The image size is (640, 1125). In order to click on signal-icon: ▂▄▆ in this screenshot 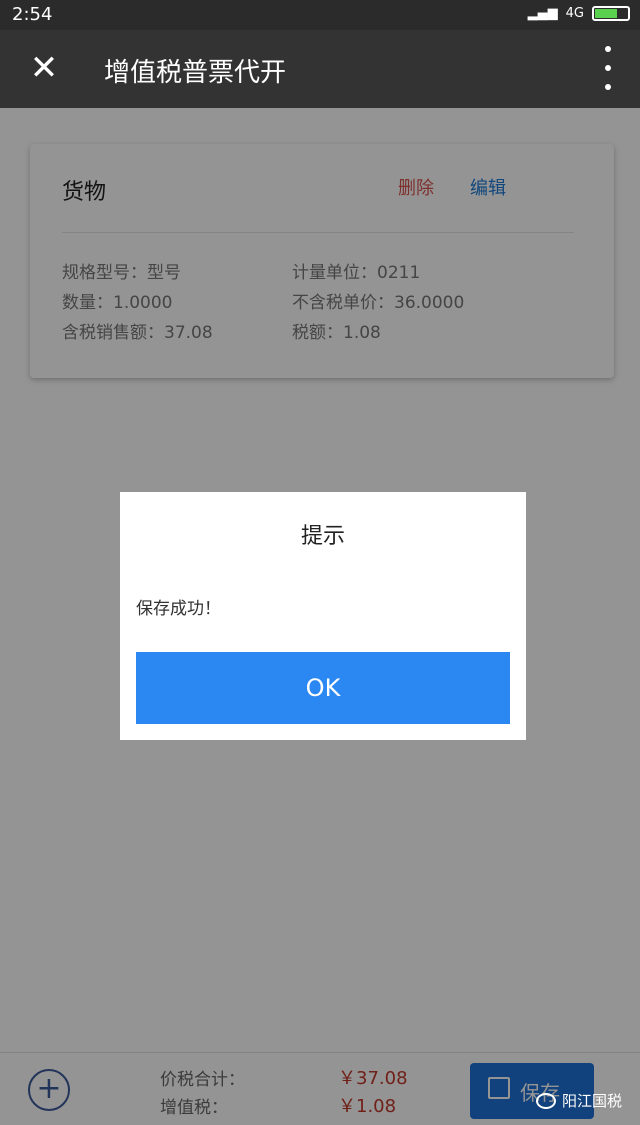, I will do `click(542, 13)`.